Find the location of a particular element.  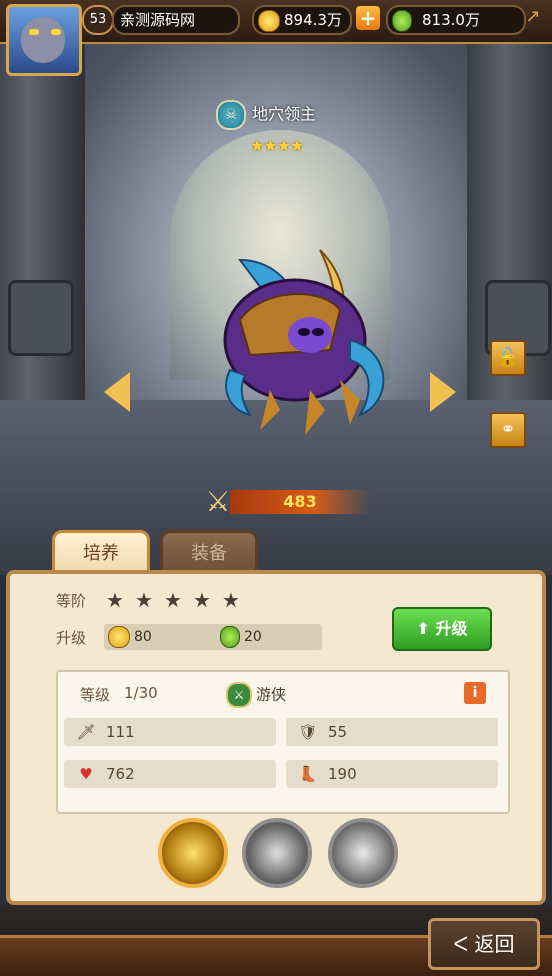

speed-value: 190 is located at coordinates (342, 774).